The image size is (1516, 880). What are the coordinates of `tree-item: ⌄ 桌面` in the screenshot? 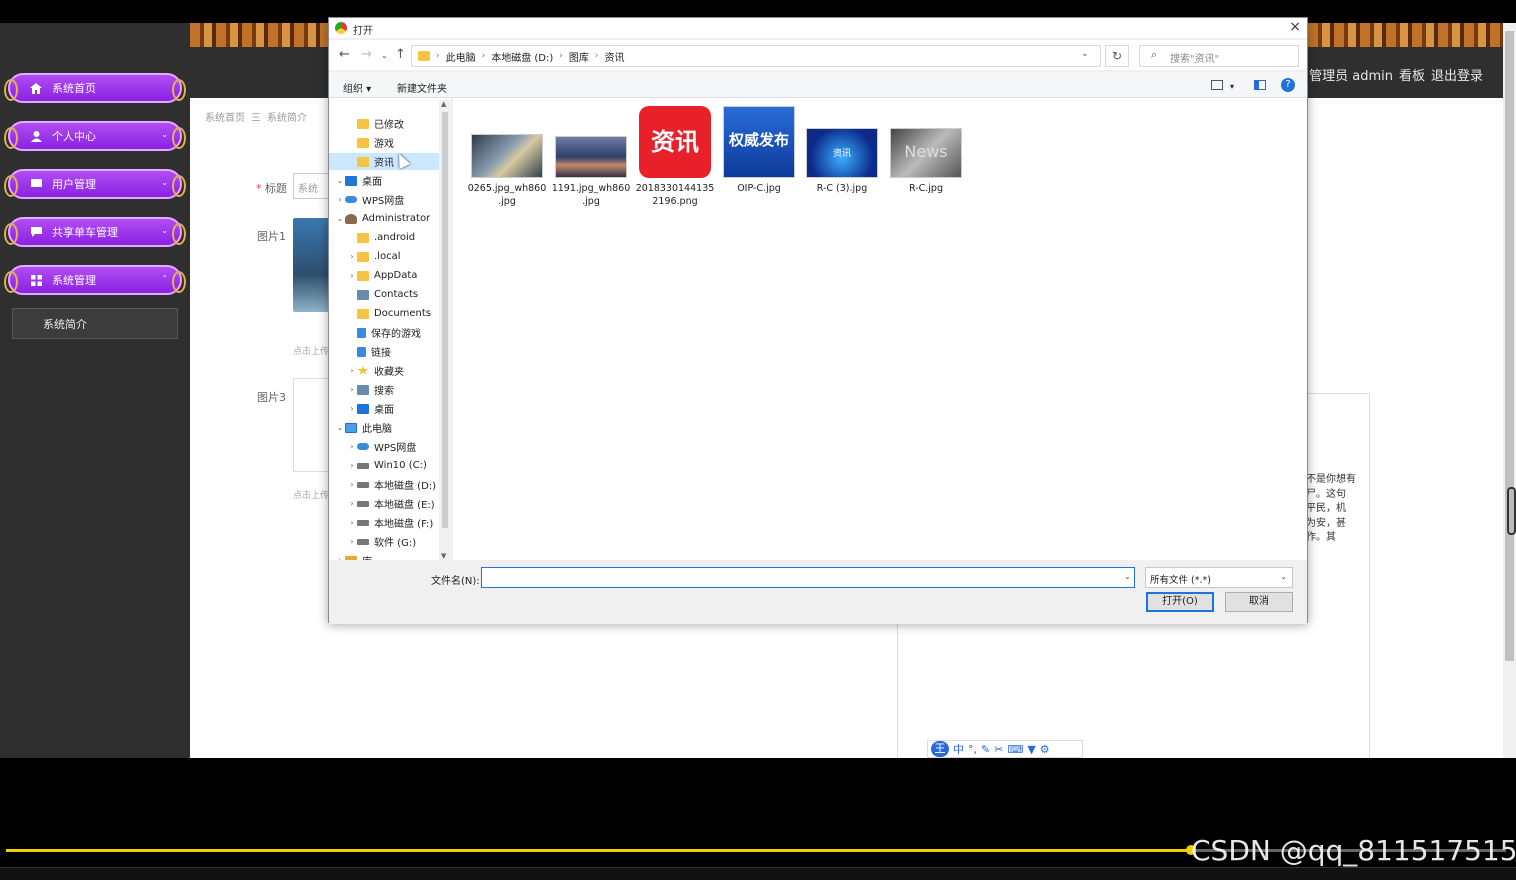 It's located at (384, 180).